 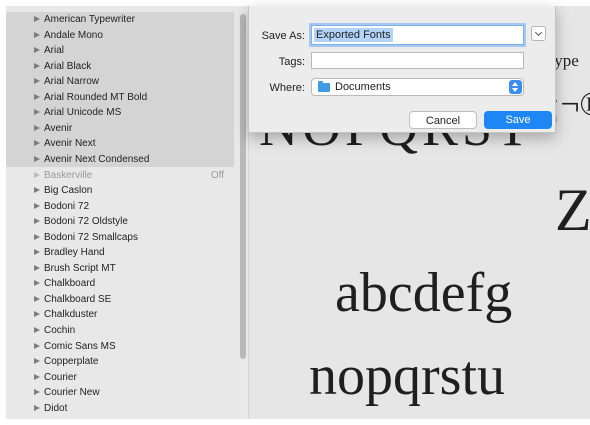 What do you see at coordinates (73, 35) in the screenshot?
I see `font-name: Andale Mono` at bounding box center [73, 35].